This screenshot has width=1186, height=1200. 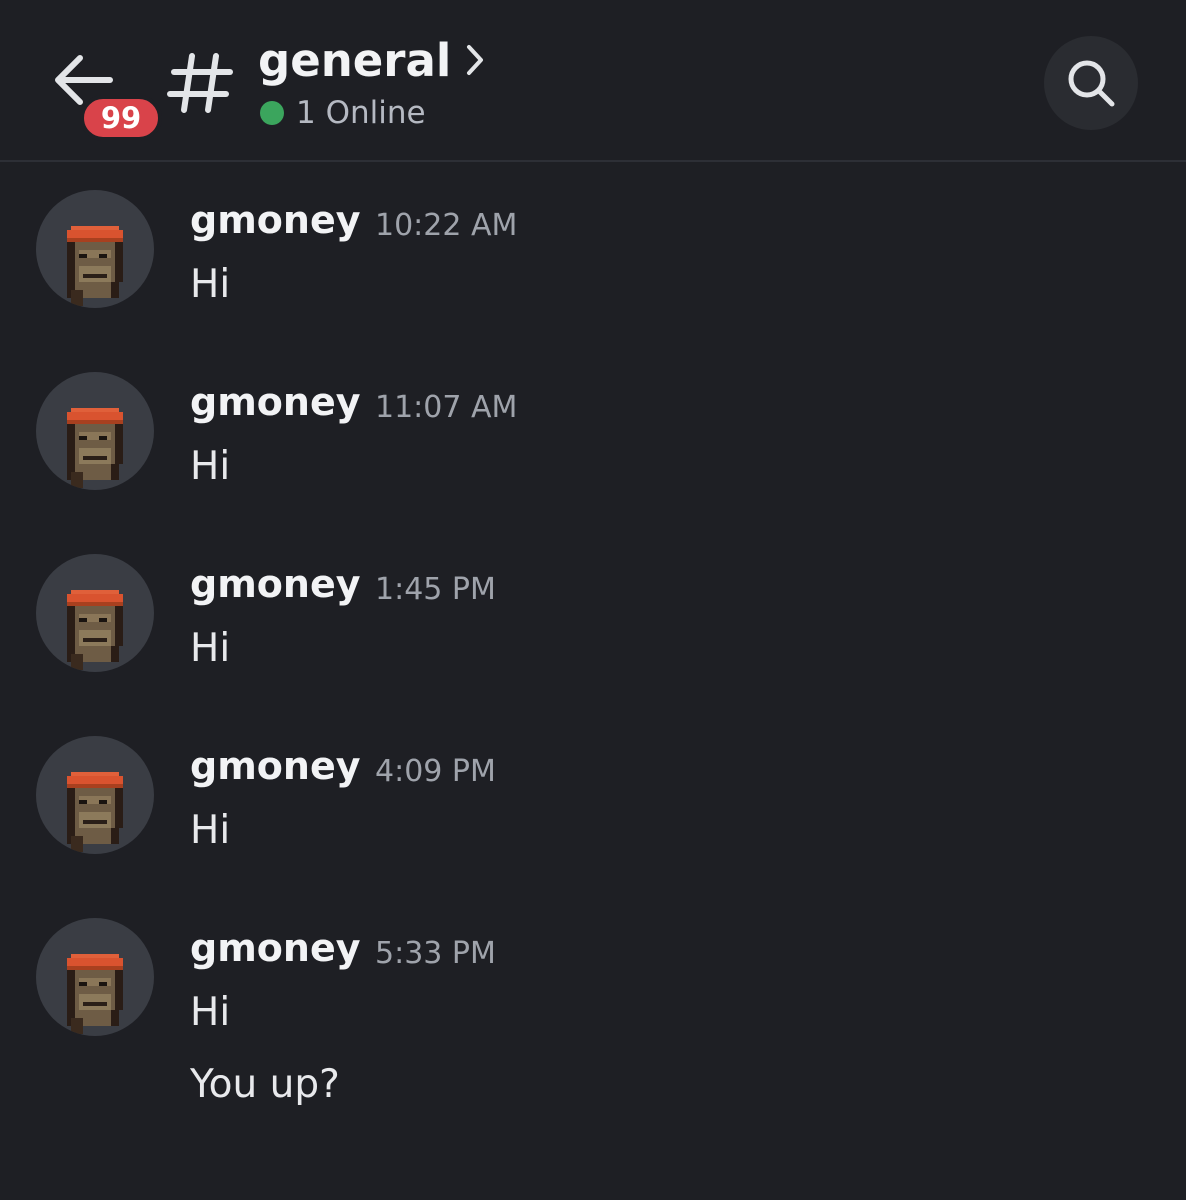 What do you see at coordinates (446, 225) in the screenshot?
I see `message-timestamp: 10:22 AM` at bounding box center [446, 225].